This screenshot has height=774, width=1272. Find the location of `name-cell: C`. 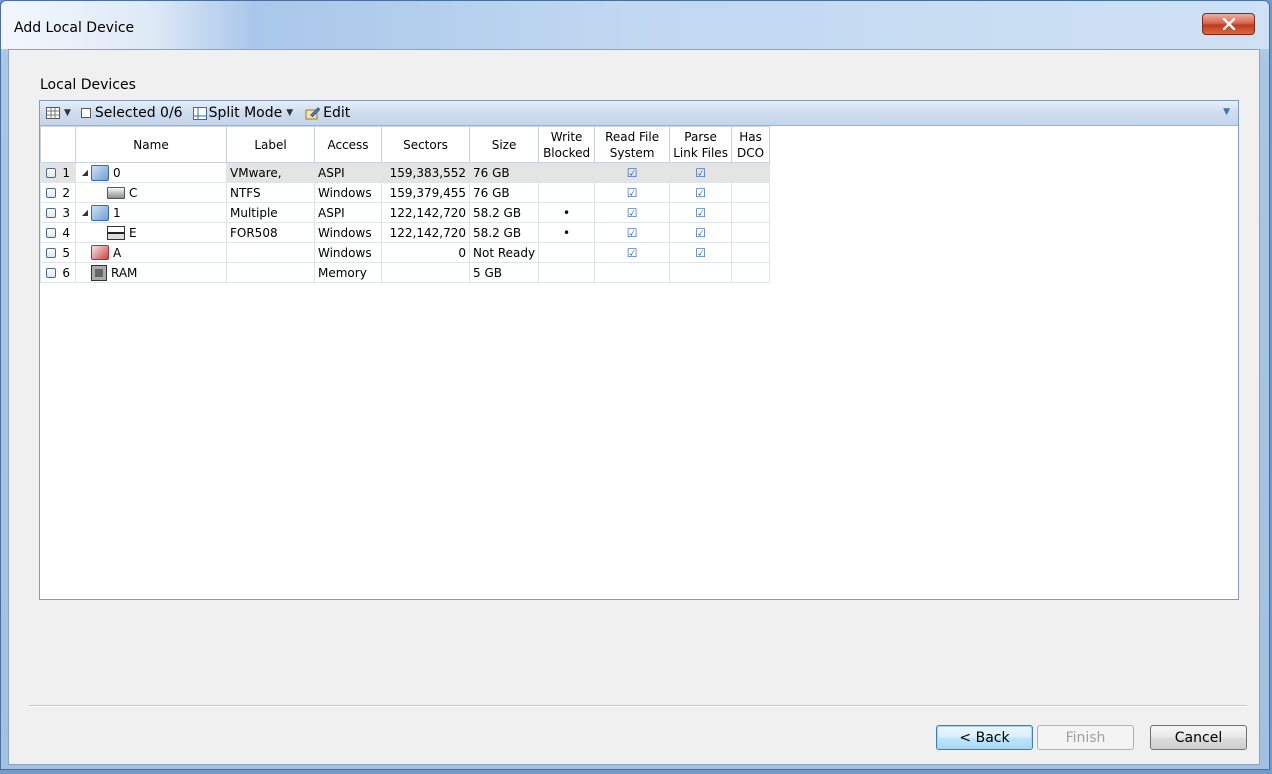

name-cell: C is located at coordinates (151, 192).